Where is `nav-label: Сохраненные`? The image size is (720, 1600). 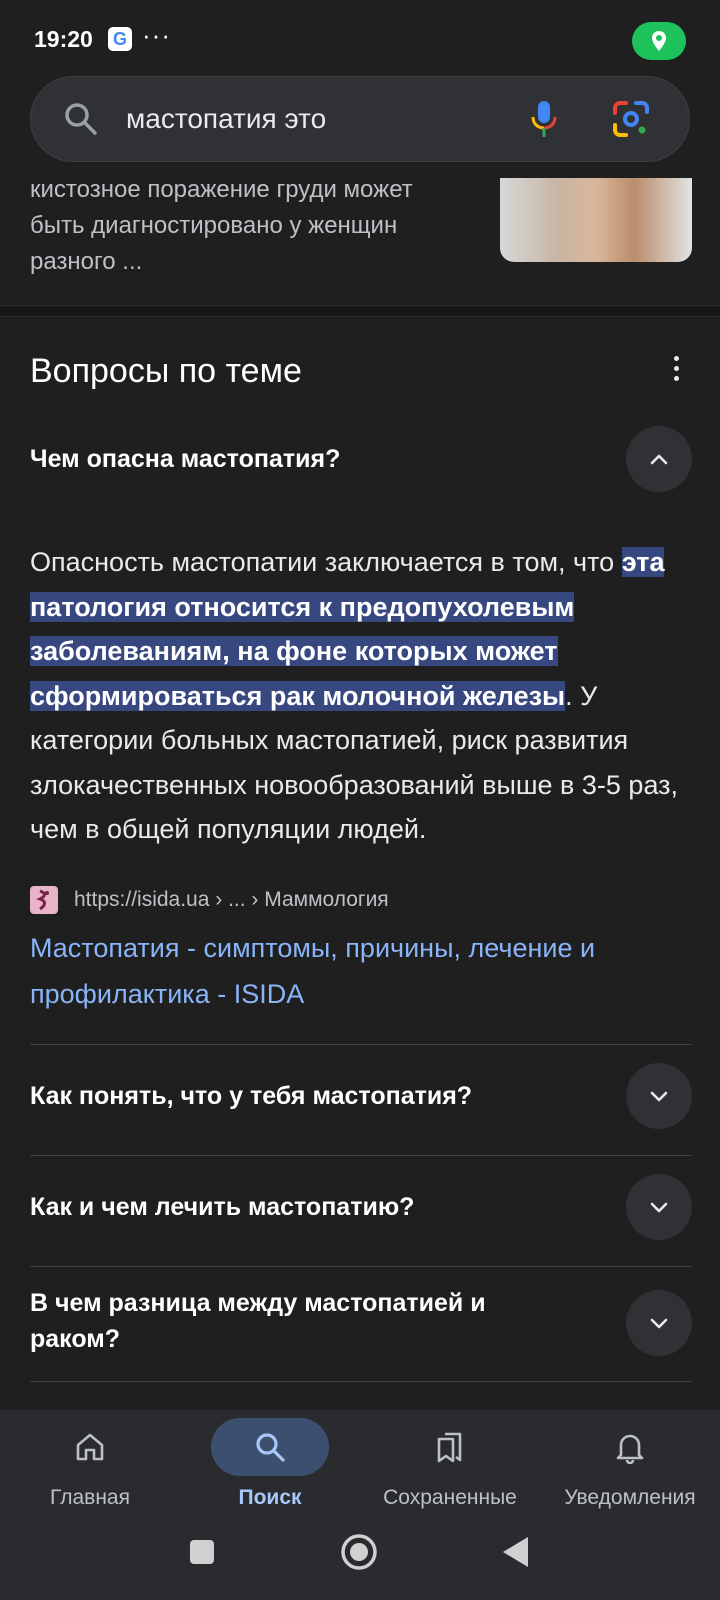 nav-label: Сохраненные is located at coordinates (450, 1497).